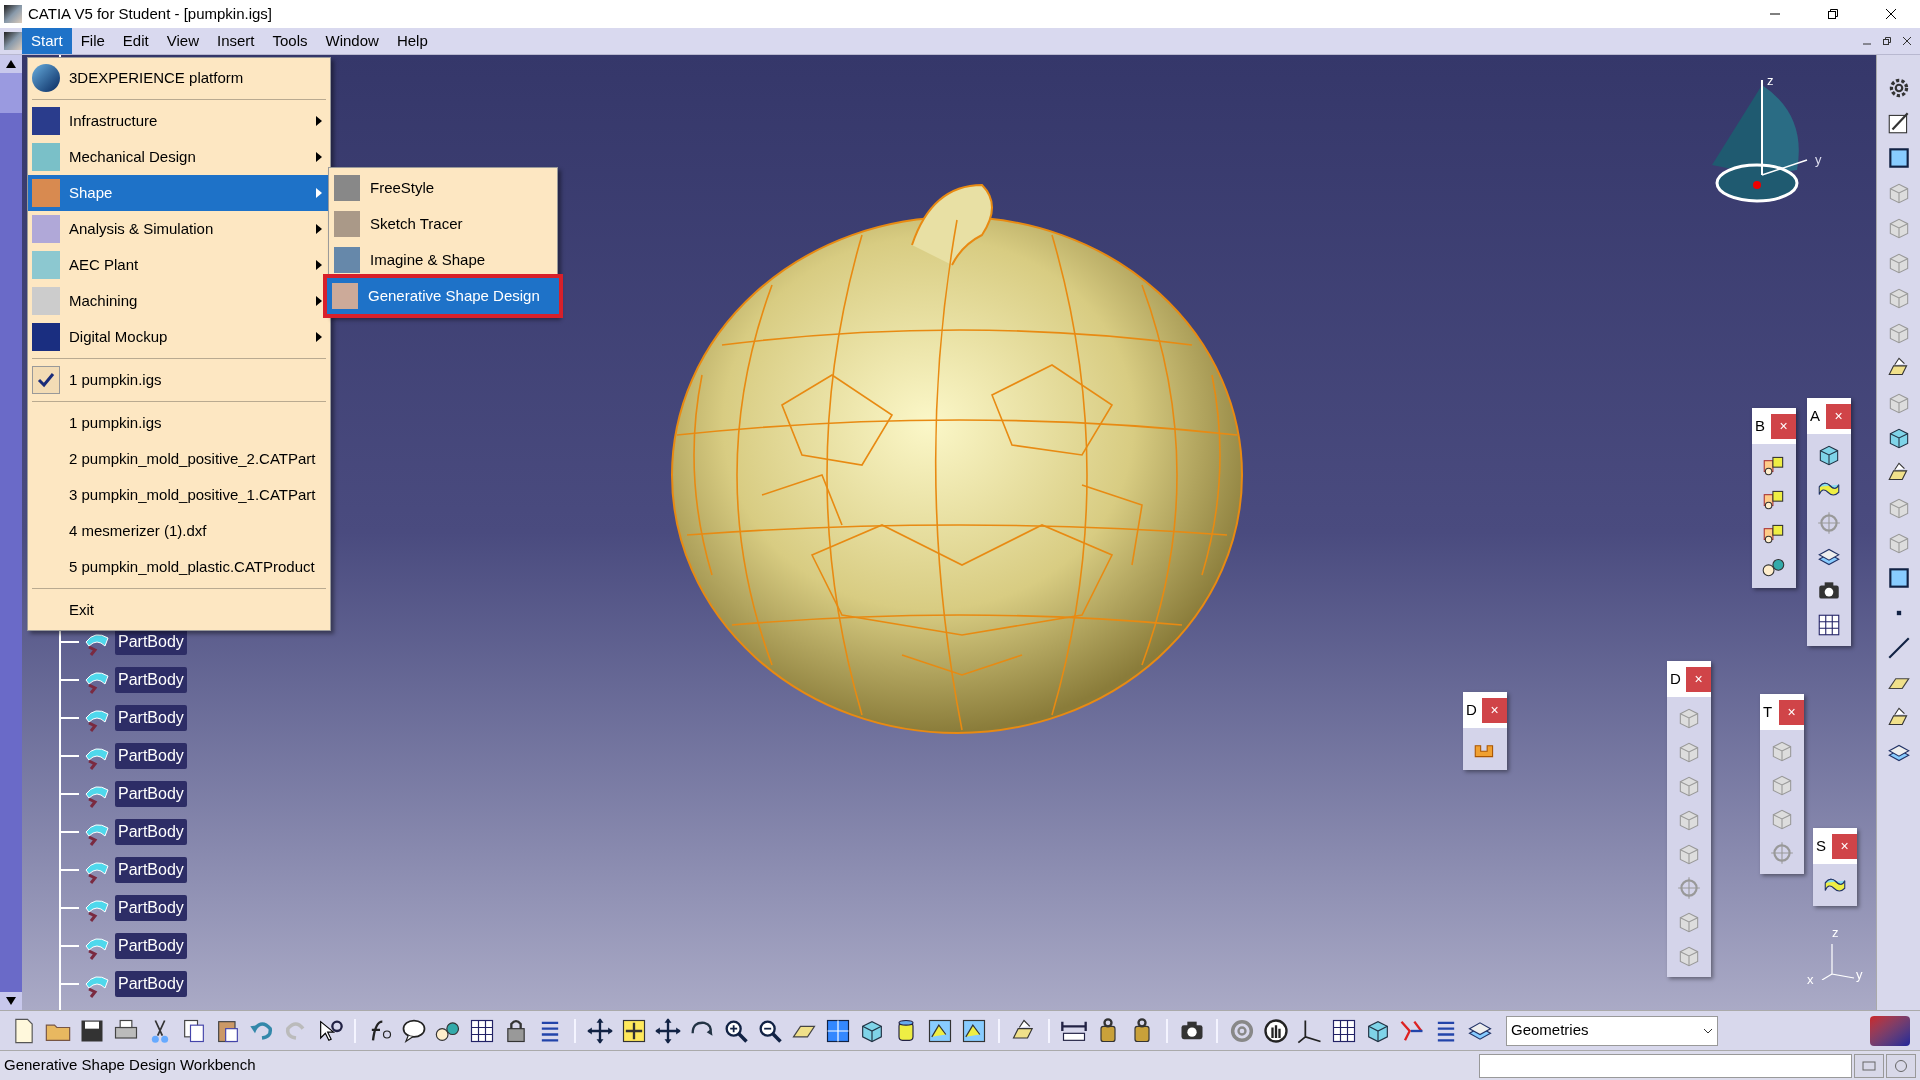 This screenshot has width=1920, height=1080. What do you see at coordinates (179, 265) in the screenshot?
I see `menu-item: AEC Plant` at bounding box center [179, 265].